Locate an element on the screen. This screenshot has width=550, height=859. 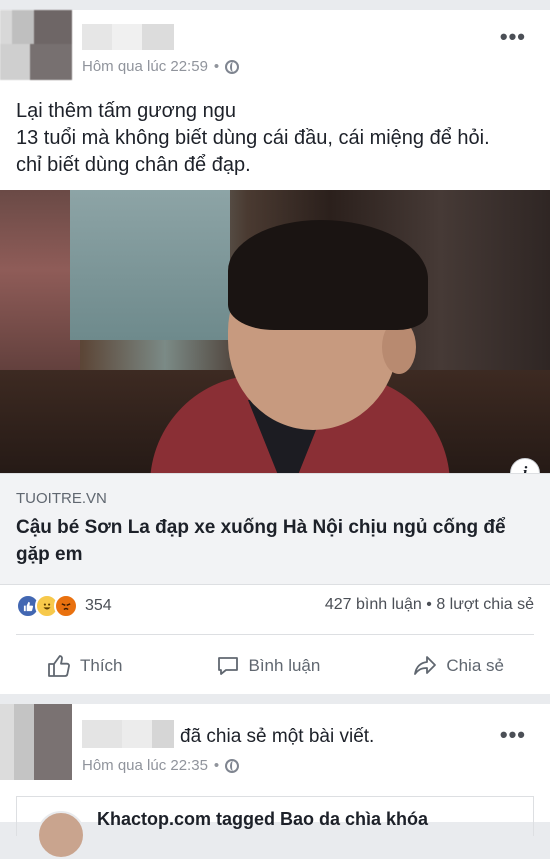
post-meta: Hôm qua lúc 22:59 • is located at coordinates (161, 66).